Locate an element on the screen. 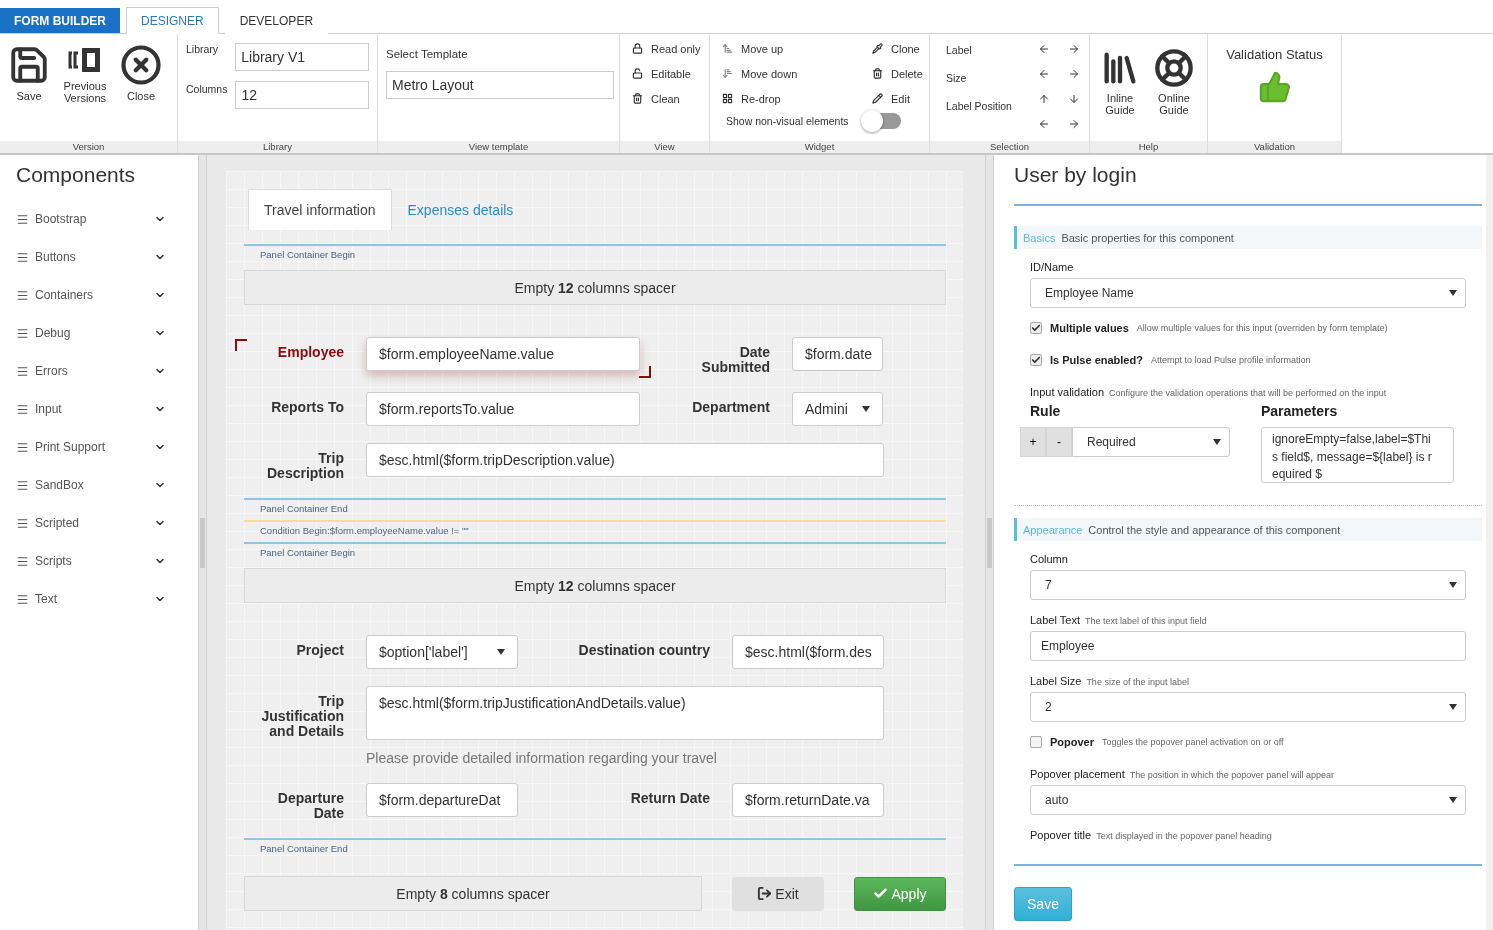  text-field: Library V1 is located at coordinates (302, 57).